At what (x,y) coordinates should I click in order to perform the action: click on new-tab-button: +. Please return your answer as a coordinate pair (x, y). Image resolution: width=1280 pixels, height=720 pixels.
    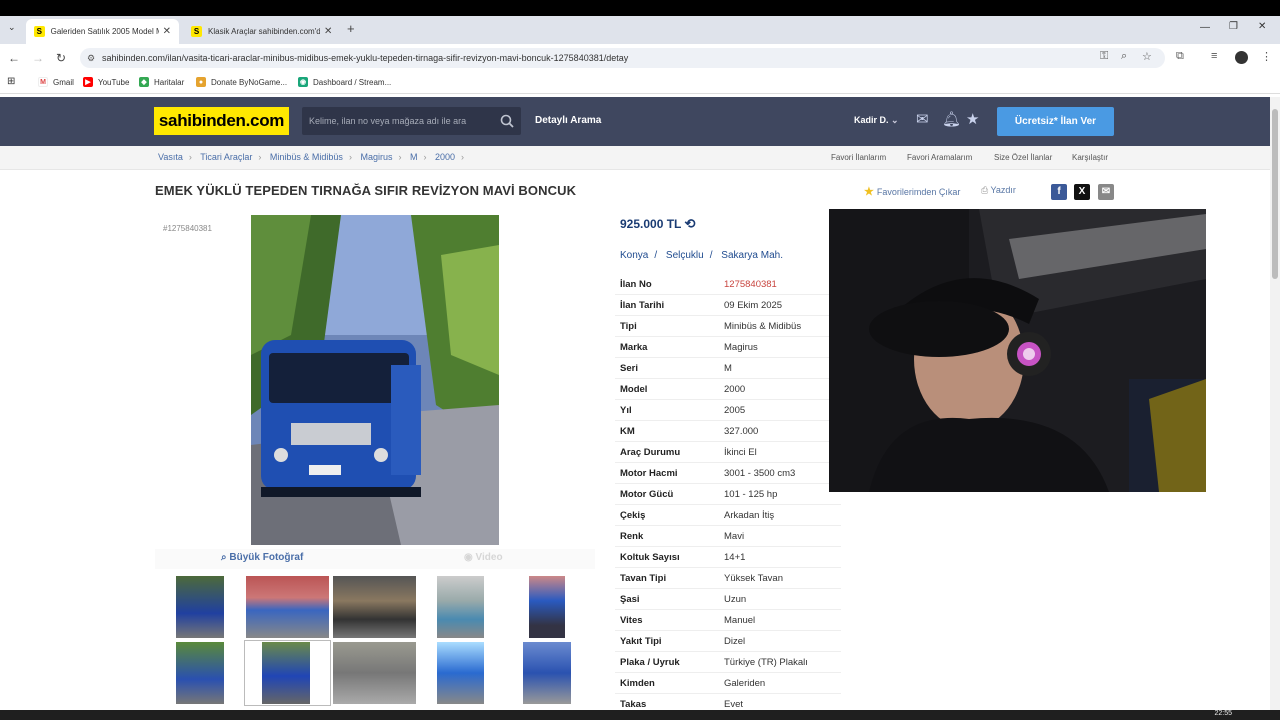
    Looking at the image, I should click on (351, 28).